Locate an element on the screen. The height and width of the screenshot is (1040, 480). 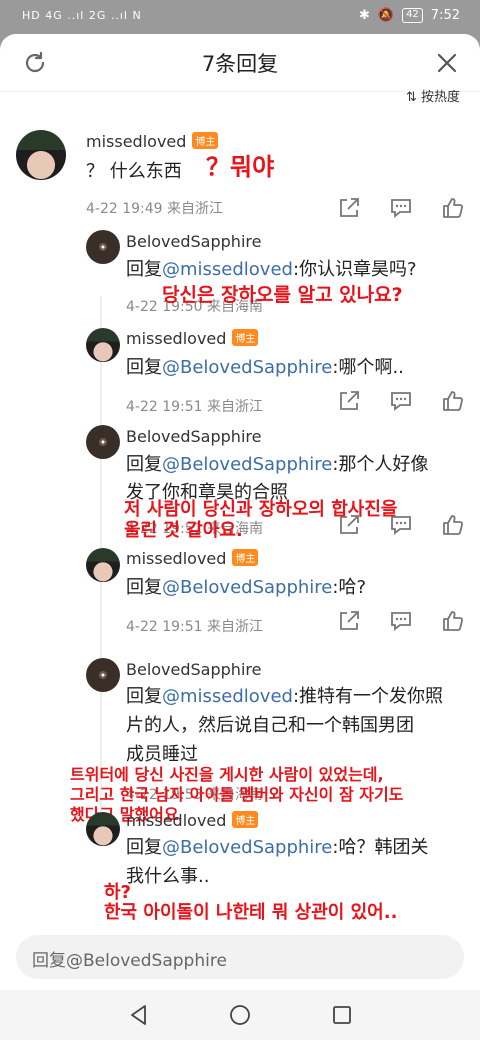
reply-text: 回复@missedloved:你认识章昊吗? is located at coordinates (271, 269).